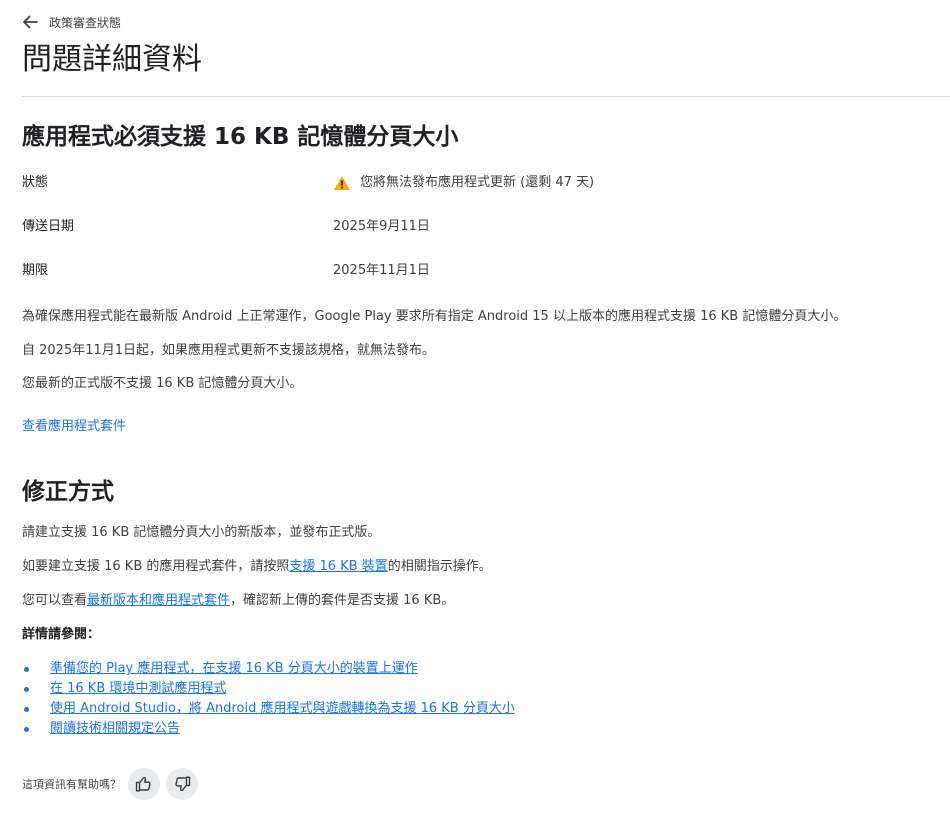 The height and width of the screenshot is (821, 950). I want to click on status-value: 您將無法發布應用程式更新 (還剩 47 天), so click(463, 183).